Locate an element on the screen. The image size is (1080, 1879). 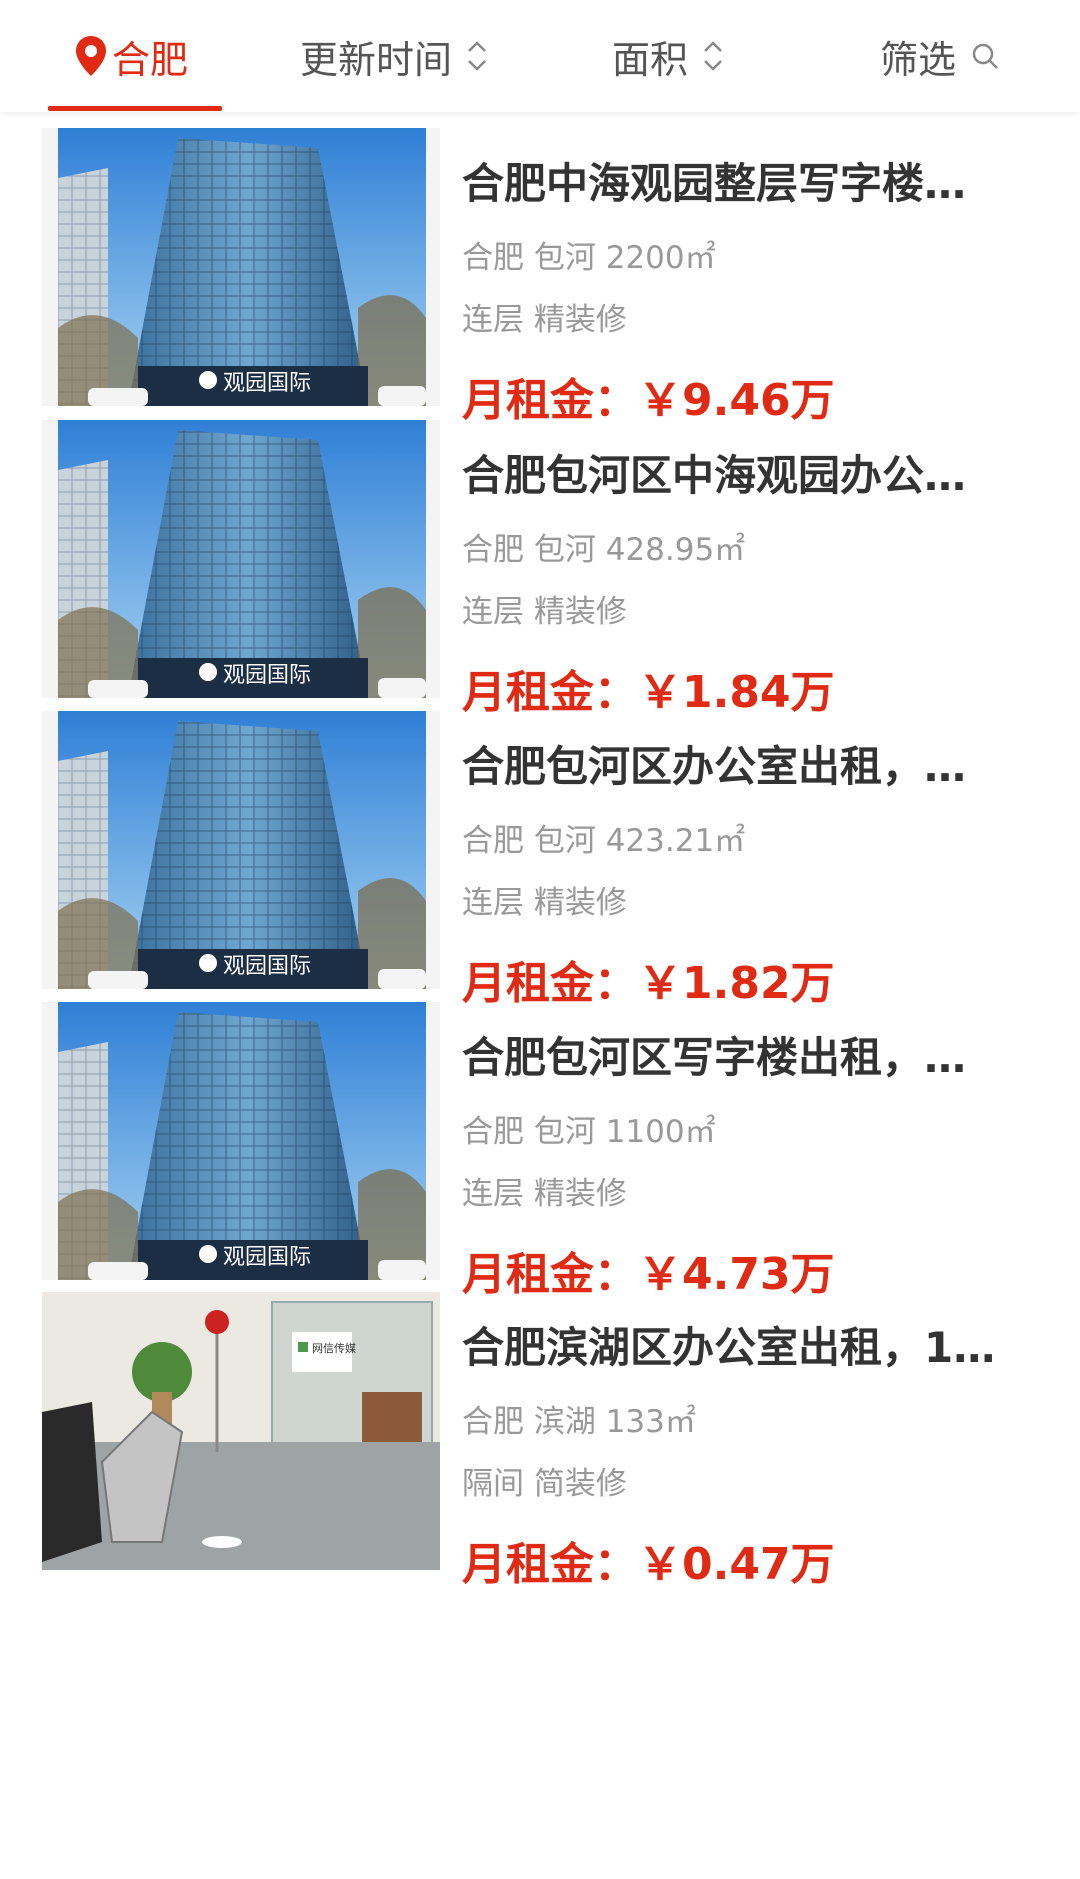
filter-button: 筛选 is located at coordinates (940, 56).